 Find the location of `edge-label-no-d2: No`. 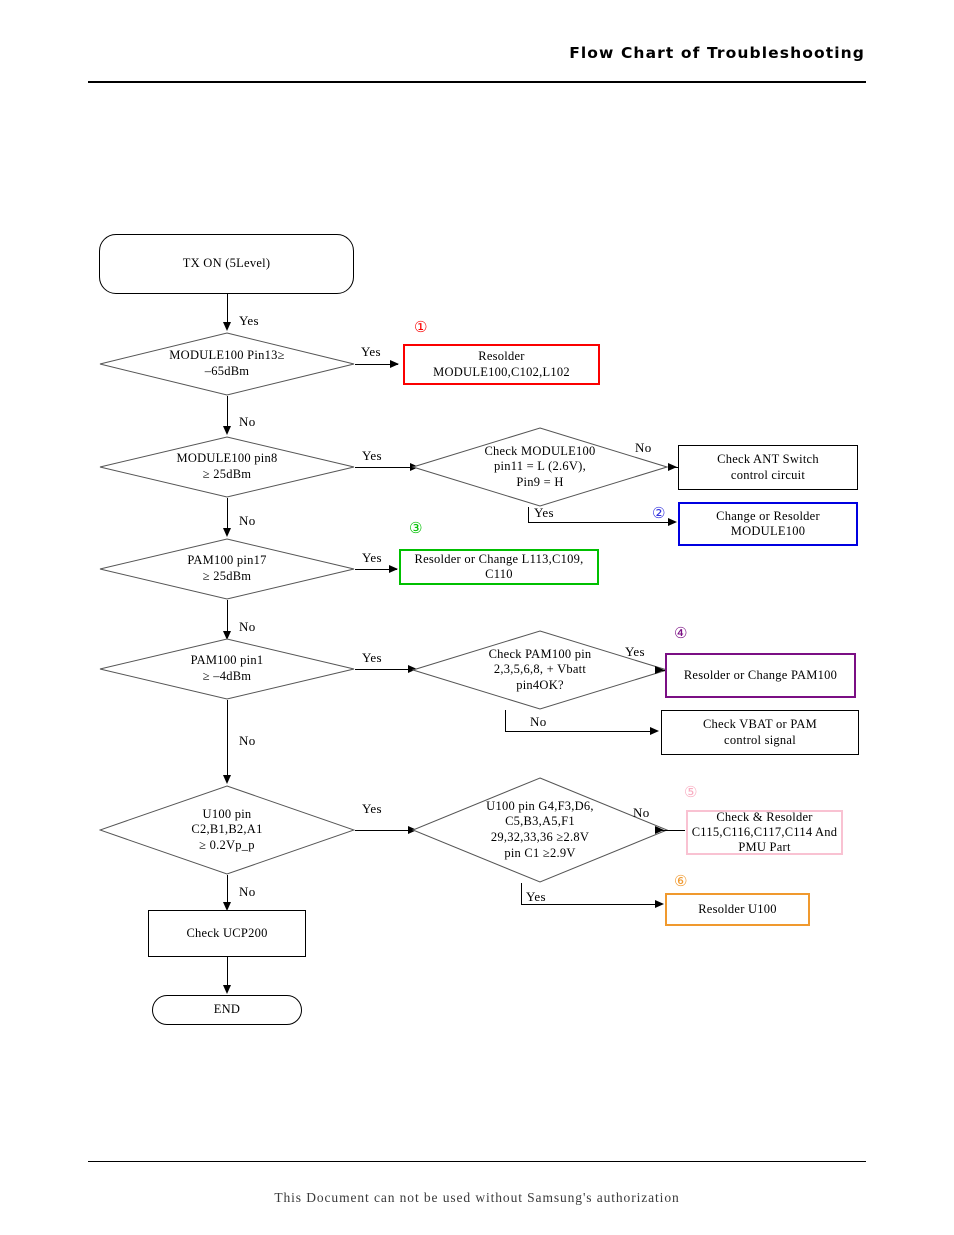

edge-label-no-d2: No is located at coordinates (247, 520).